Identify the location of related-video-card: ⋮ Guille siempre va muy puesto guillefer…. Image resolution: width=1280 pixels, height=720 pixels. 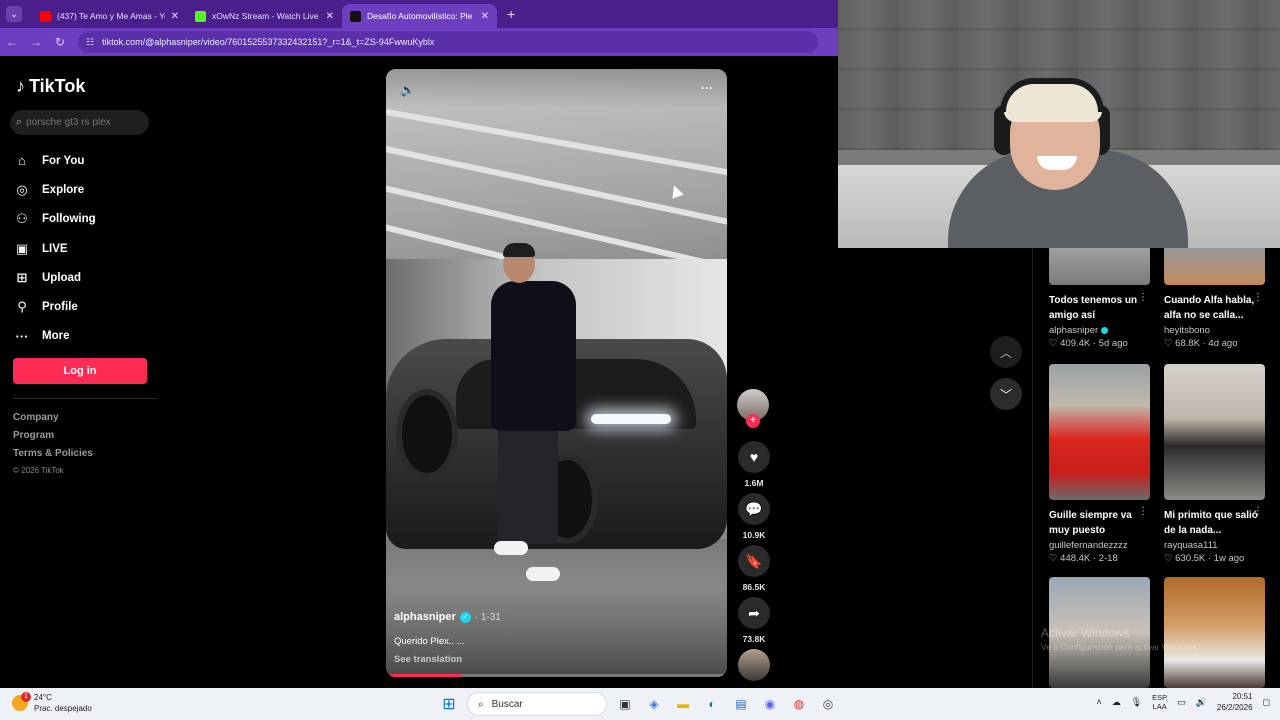
(1099, 464).